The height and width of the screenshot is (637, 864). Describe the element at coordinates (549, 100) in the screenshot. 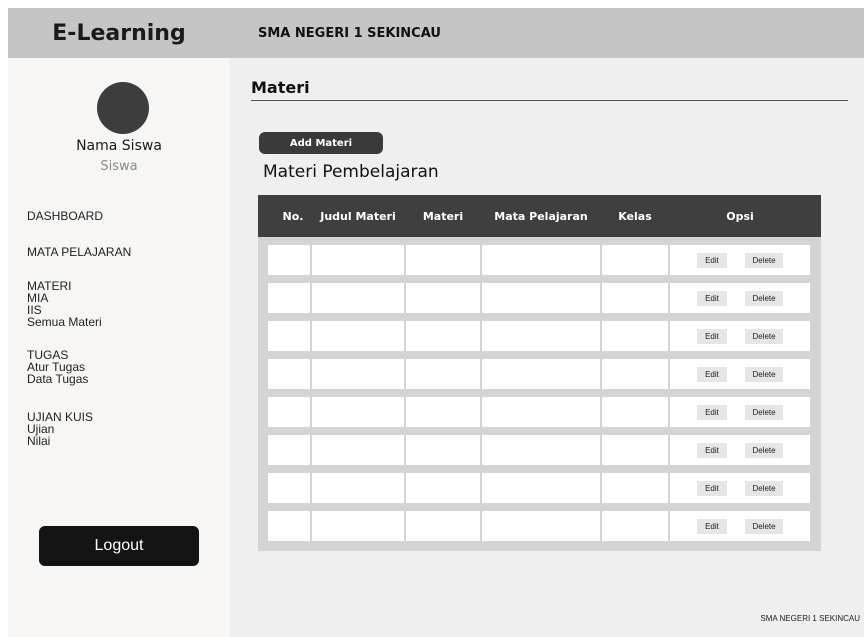

I see `title-divider` at that location.